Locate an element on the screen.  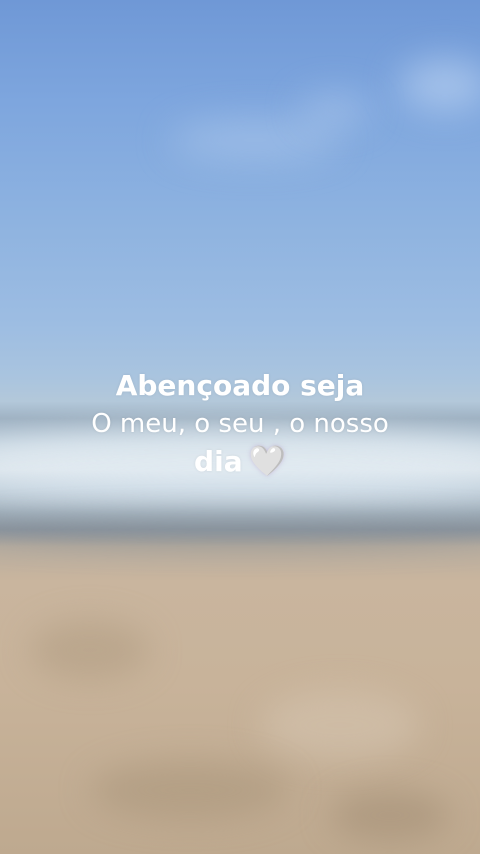
white-heart-icon: 🤍 is located at coordinates (267, 461).